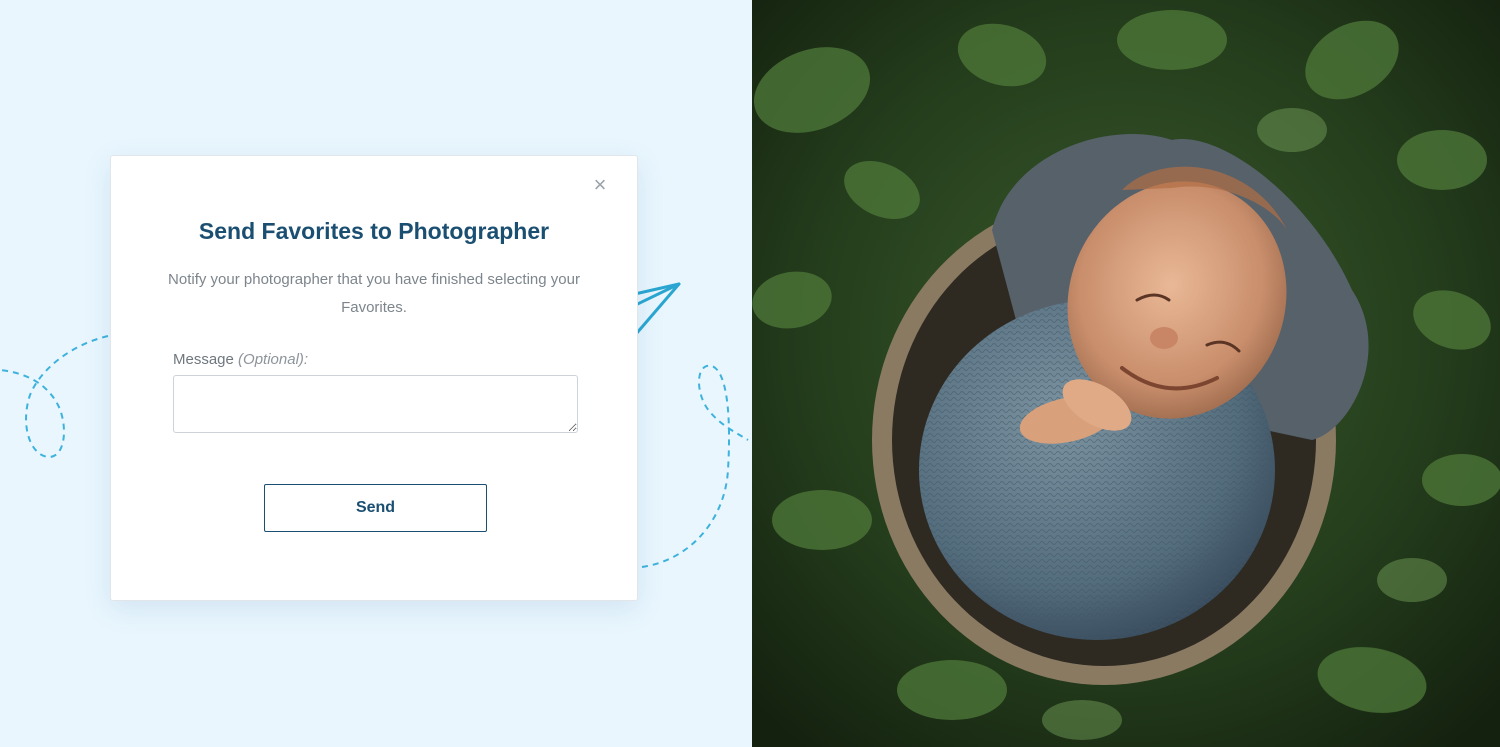  I want to click on close-icon: ×, so click(600, 185).